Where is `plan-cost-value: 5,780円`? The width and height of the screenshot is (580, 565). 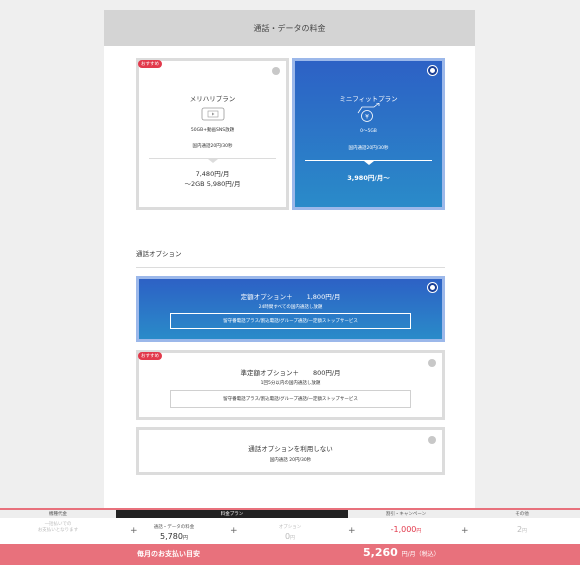
plan-cost-value: 5,780円 is located at coordinates (174, 536).